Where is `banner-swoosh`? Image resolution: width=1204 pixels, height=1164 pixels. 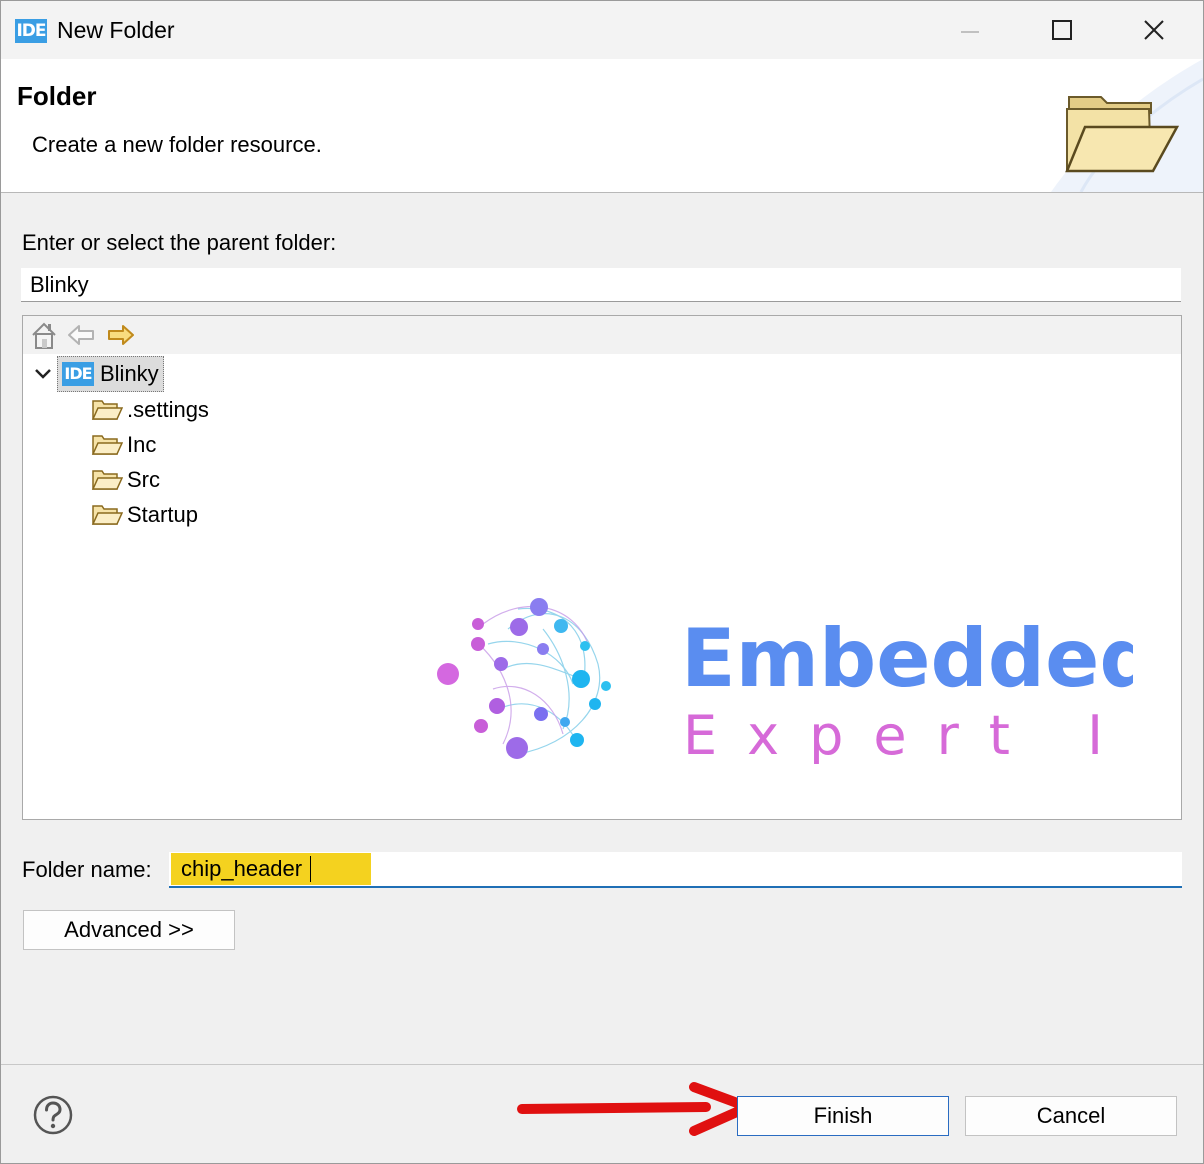
banner-swoosh is located at coordinates (1127, 125).